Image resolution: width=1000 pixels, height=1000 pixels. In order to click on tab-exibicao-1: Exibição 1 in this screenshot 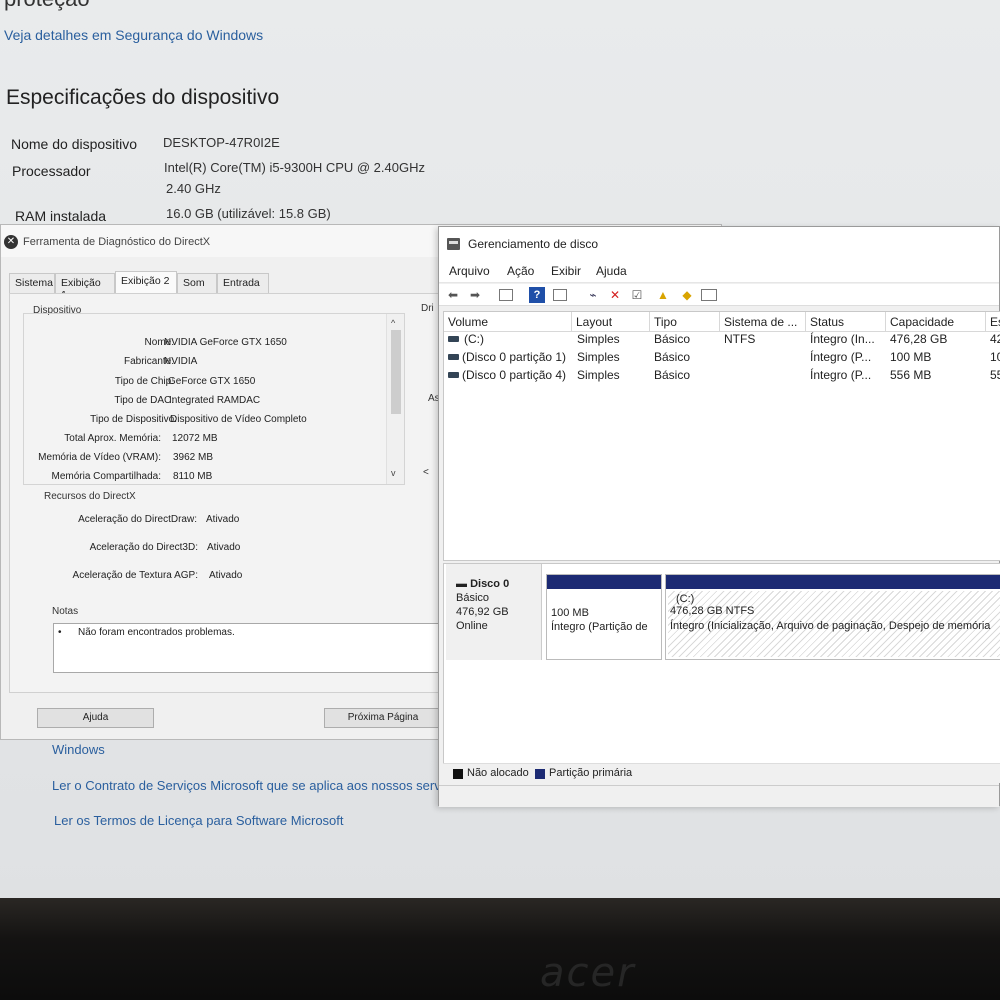, I will do `click(85, 287)`.